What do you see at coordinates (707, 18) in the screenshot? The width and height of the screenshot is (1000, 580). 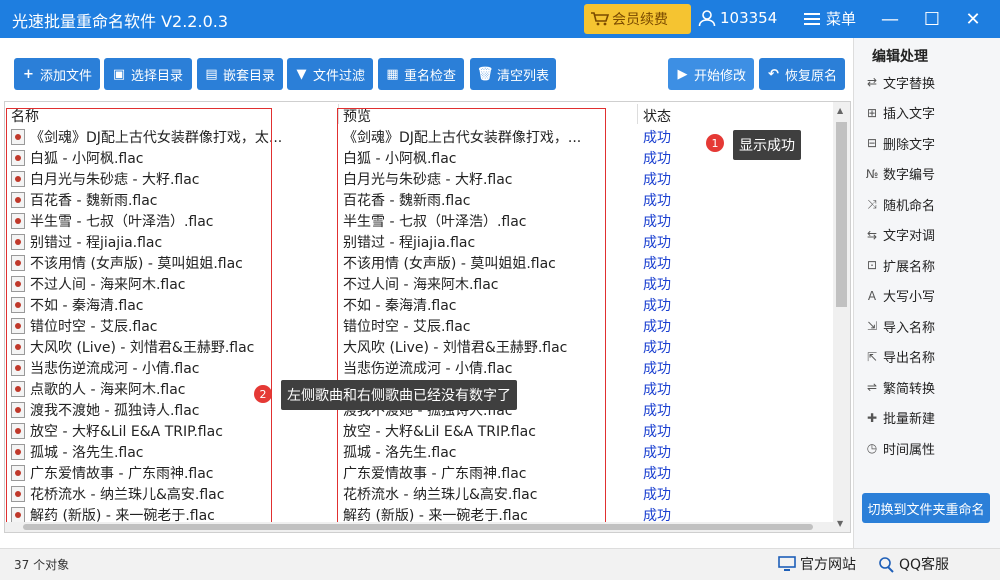 I see `user-icon` at bounding box center [707, 18].